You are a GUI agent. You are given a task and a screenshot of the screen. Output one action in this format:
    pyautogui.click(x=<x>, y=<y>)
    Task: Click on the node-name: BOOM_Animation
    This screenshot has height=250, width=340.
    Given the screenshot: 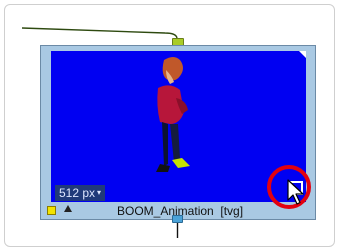 What is the action you would take?
    pyautogui.click(x=165, y=211)
    